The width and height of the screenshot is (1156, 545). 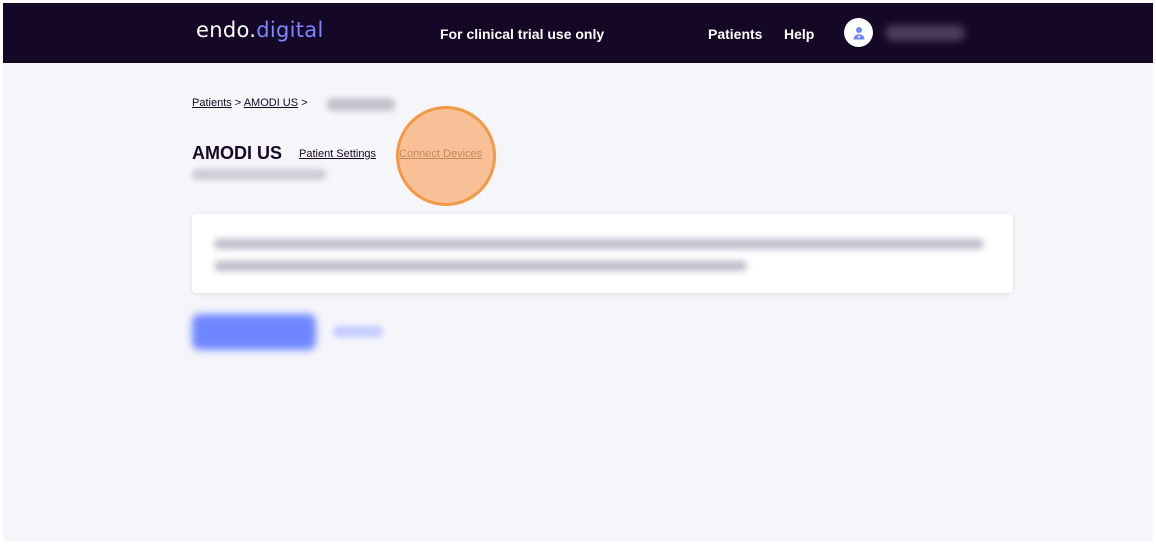 What do you see at coordinates (602, 253) in the screenshot?
I see `info-card` at bounding box center [602, 253].